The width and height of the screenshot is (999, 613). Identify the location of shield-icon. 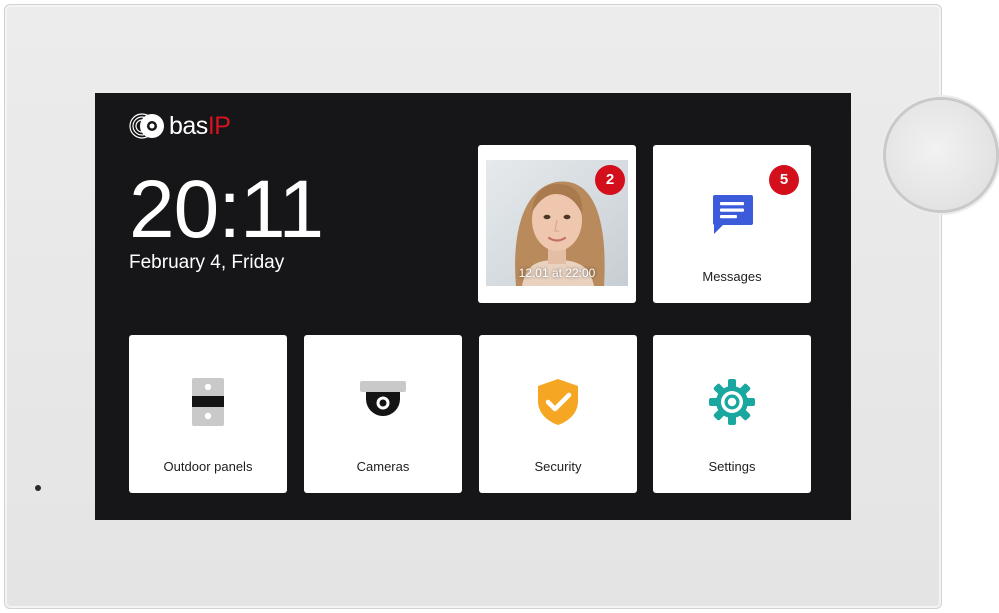
(558, 402).